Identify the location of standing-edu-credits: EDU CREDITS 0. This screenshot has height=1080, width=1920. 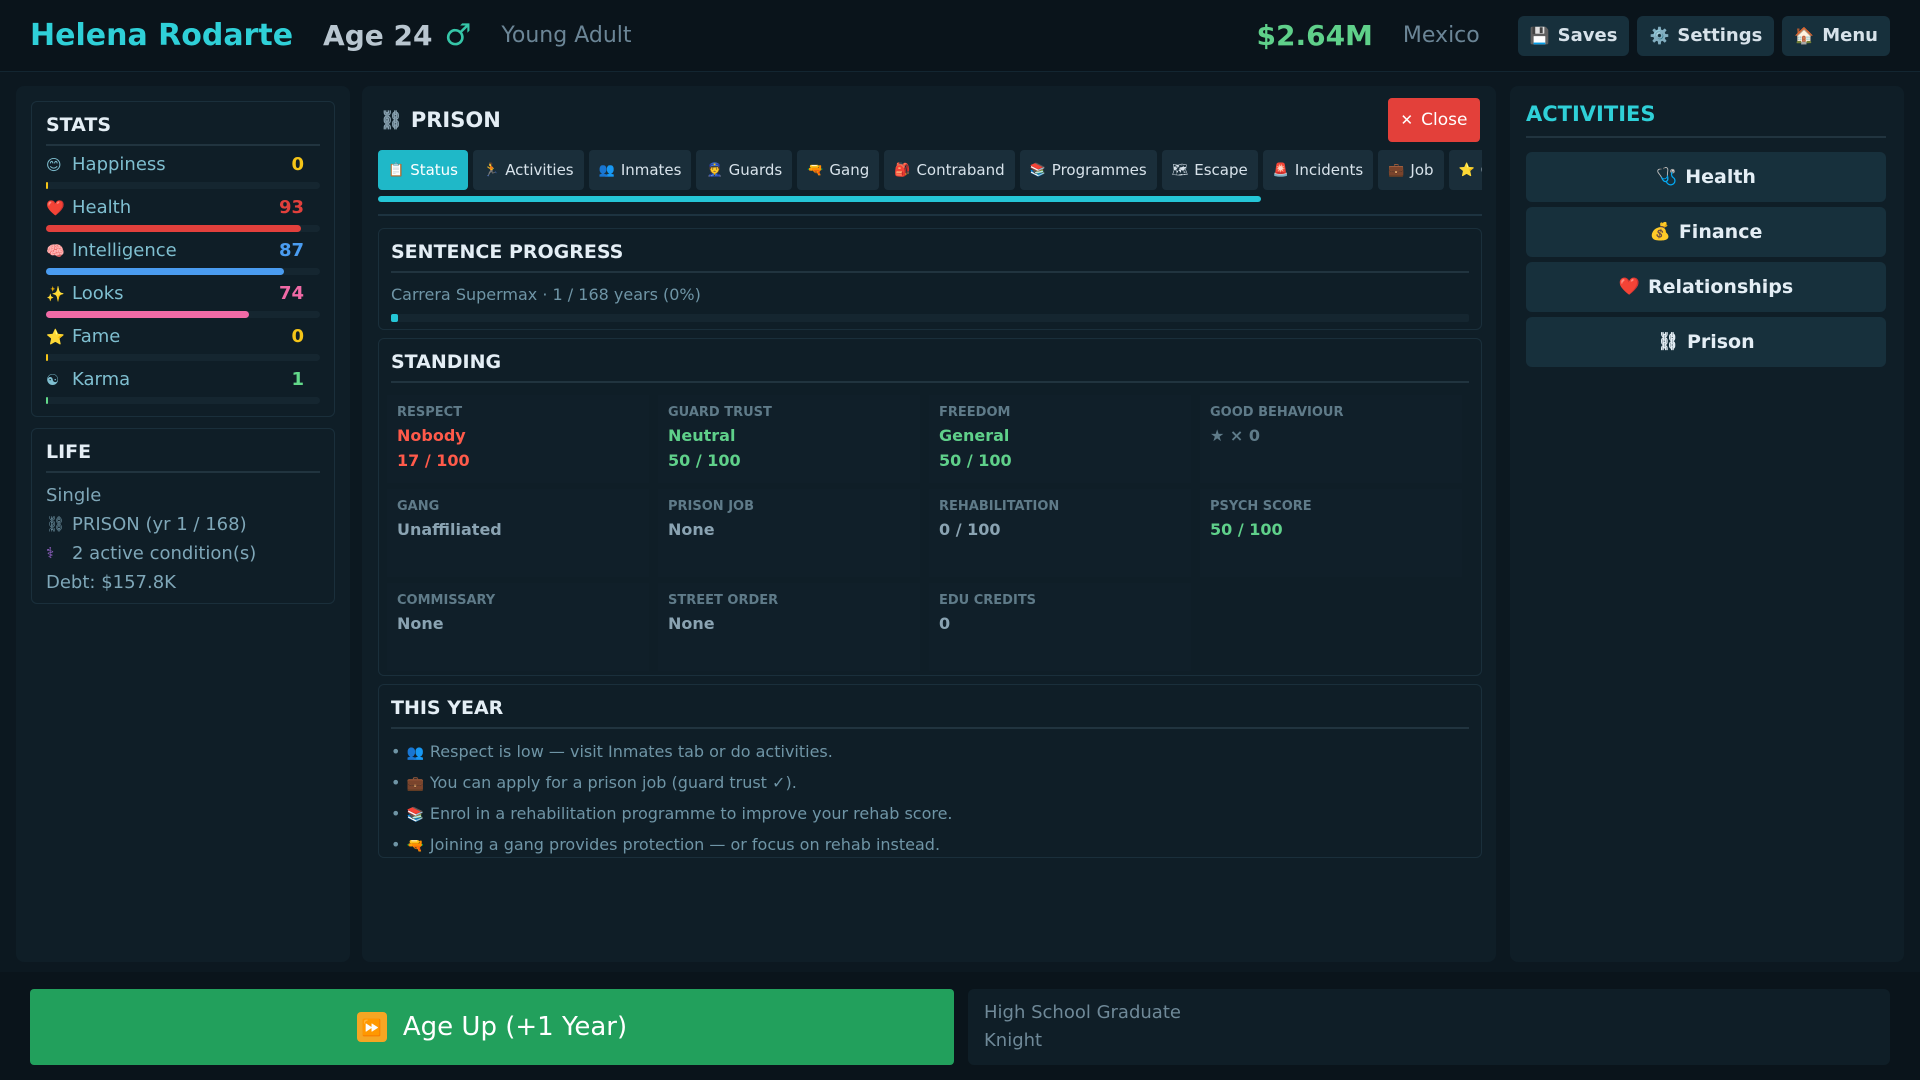
(1060, 627).